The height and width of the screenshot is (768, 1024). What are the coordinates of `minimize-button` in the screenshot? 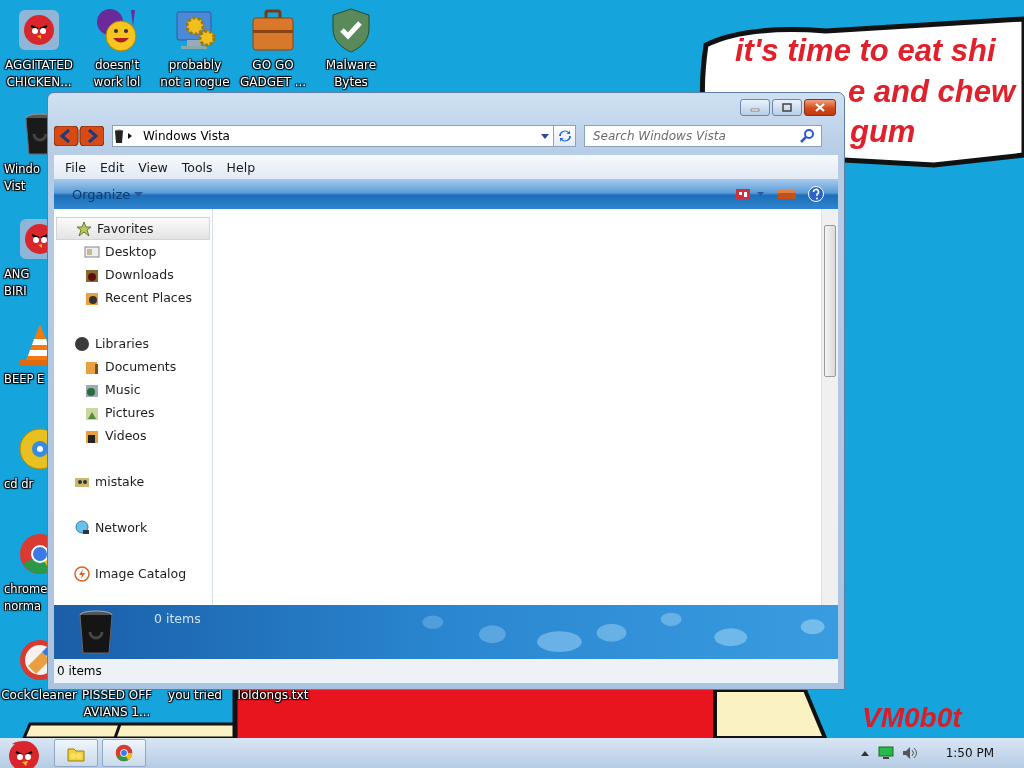 It's located at (755, 107).